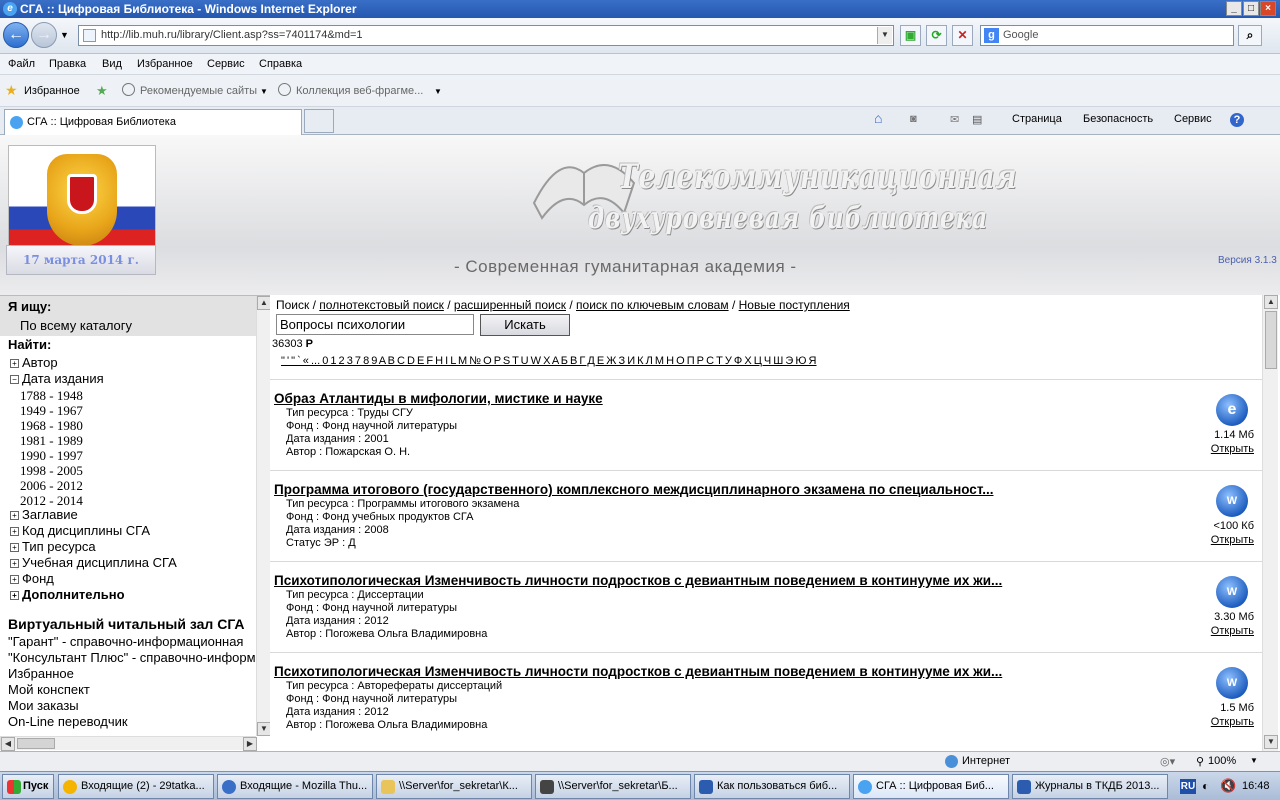  I want to click on back-button: ←, so click(16, 35).